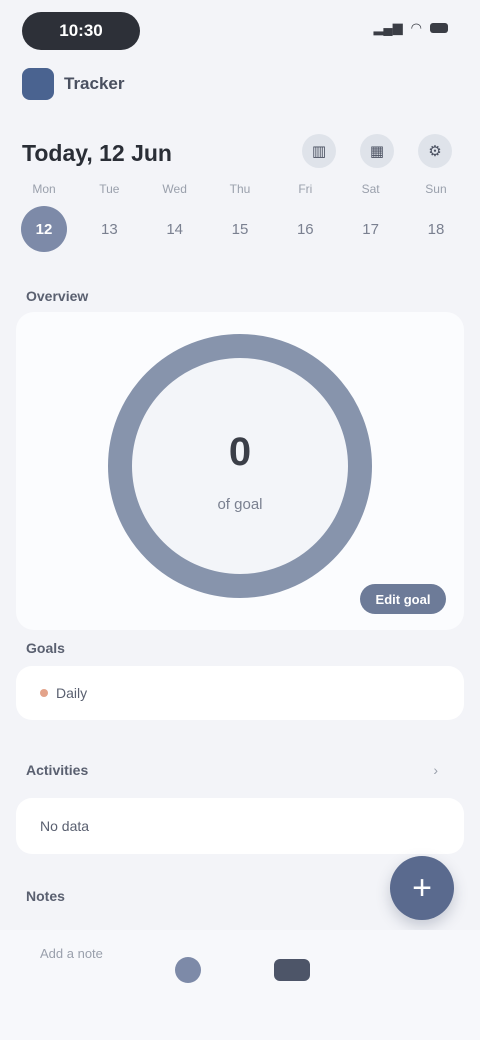 Image resolution: width=480 pixels, height=1040 pixels. What do you see at coordinates (72, 693) in the screenshot?
I see `goal-row-label: Daily` at bounding box center [72, 693].